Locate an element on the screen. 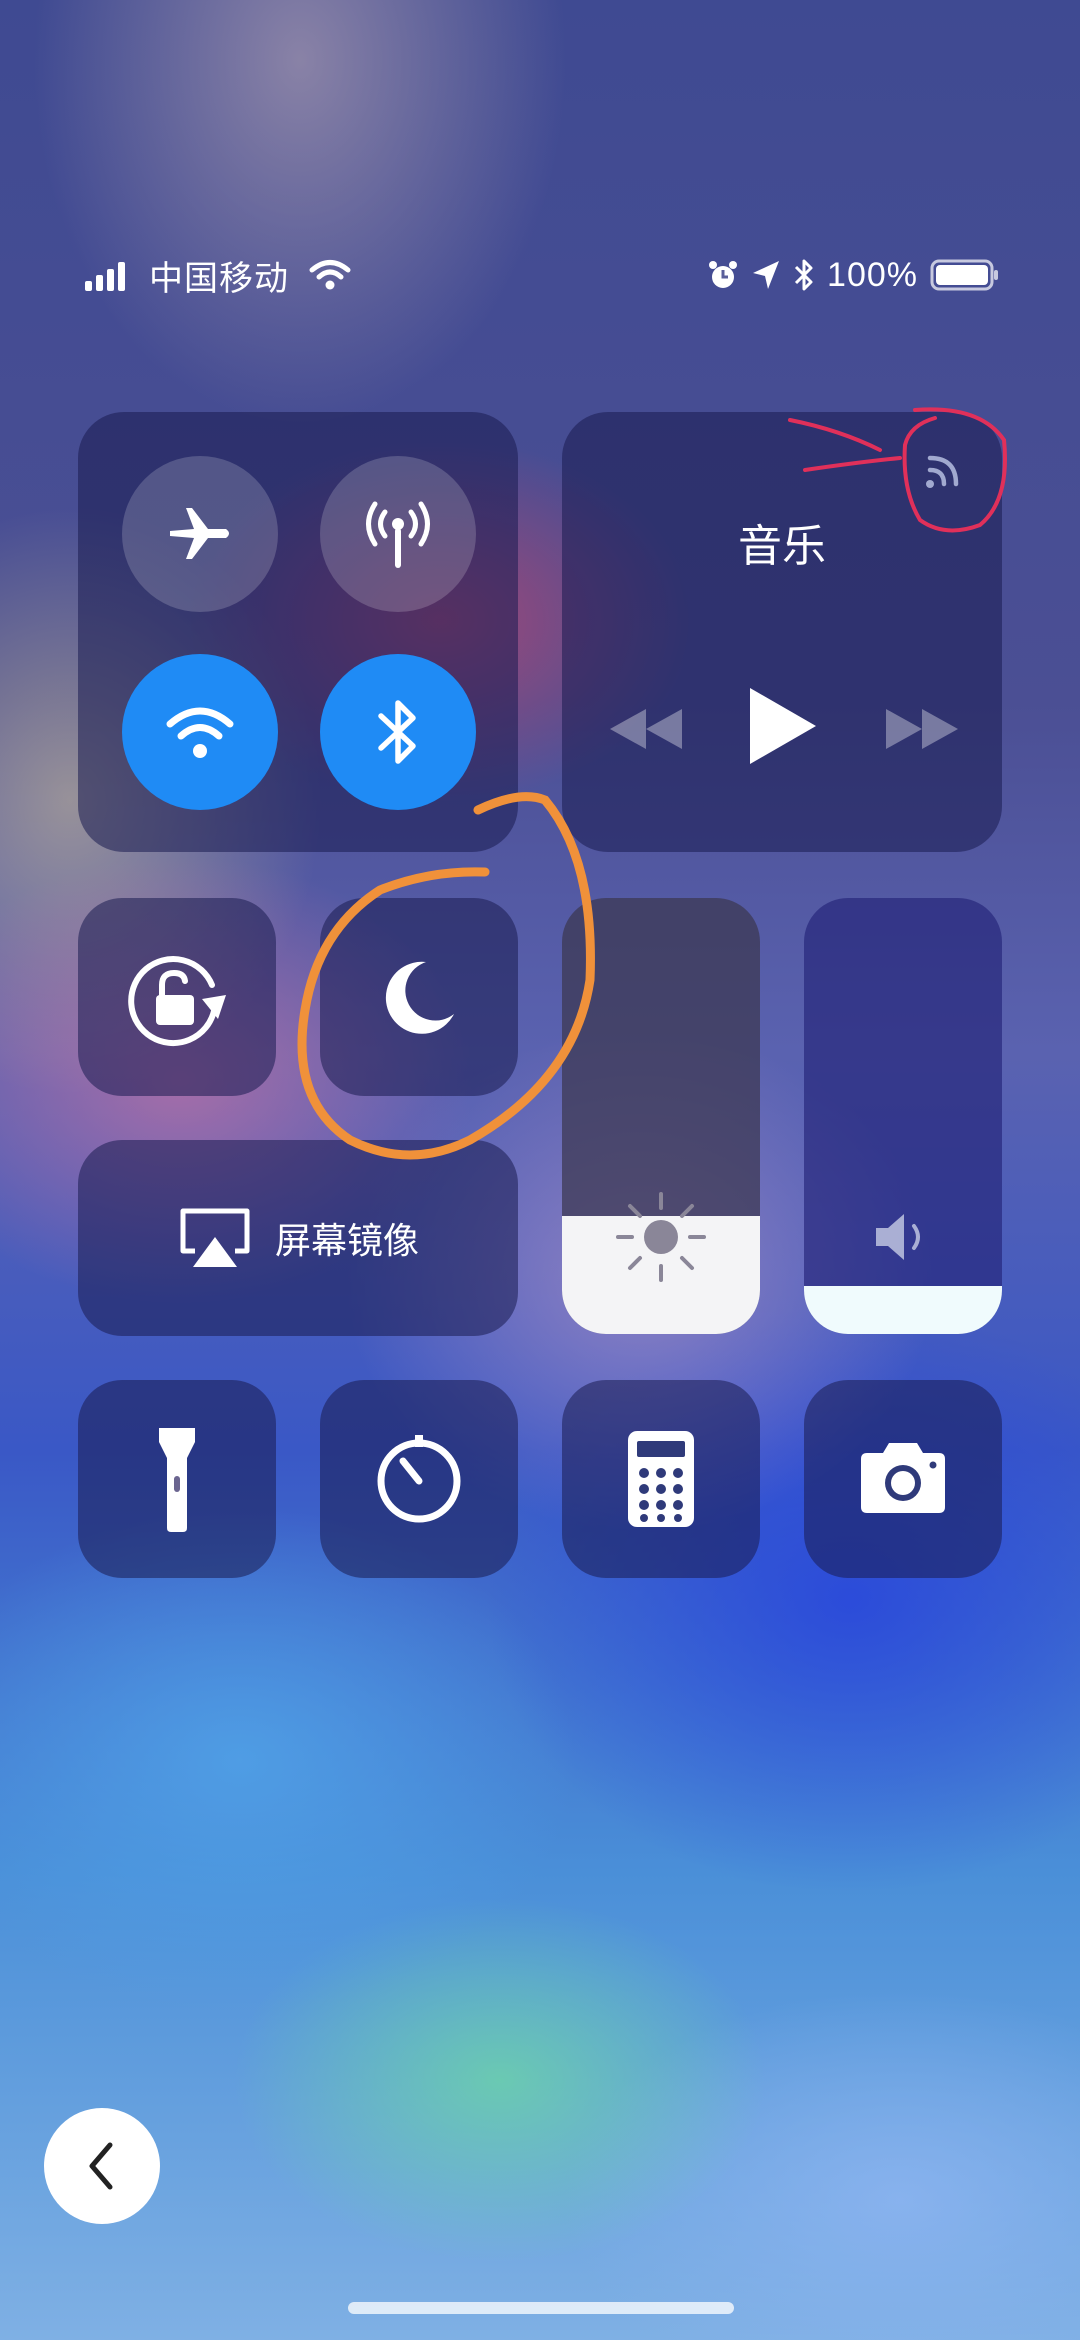 This screenshot has height=2340, width=1080. battery-percent: 100% is located at coordinates (872, 274).